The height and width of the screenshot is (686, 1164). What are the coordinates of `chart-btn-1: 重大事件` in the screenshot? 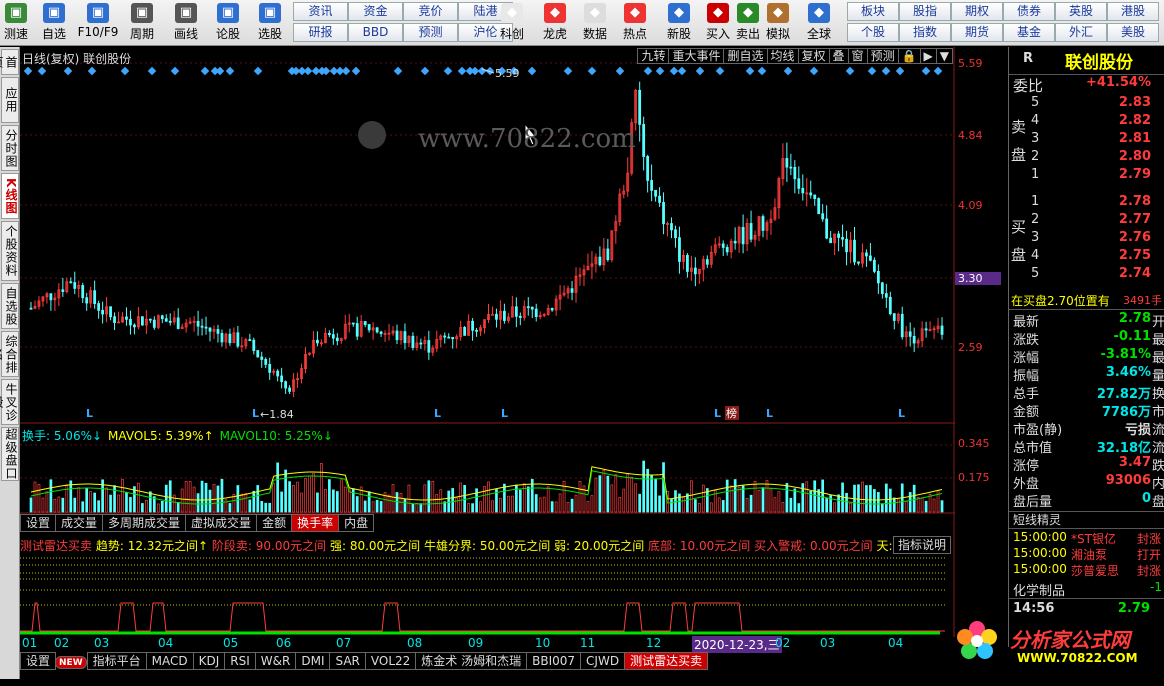 It's located at (696, 56).